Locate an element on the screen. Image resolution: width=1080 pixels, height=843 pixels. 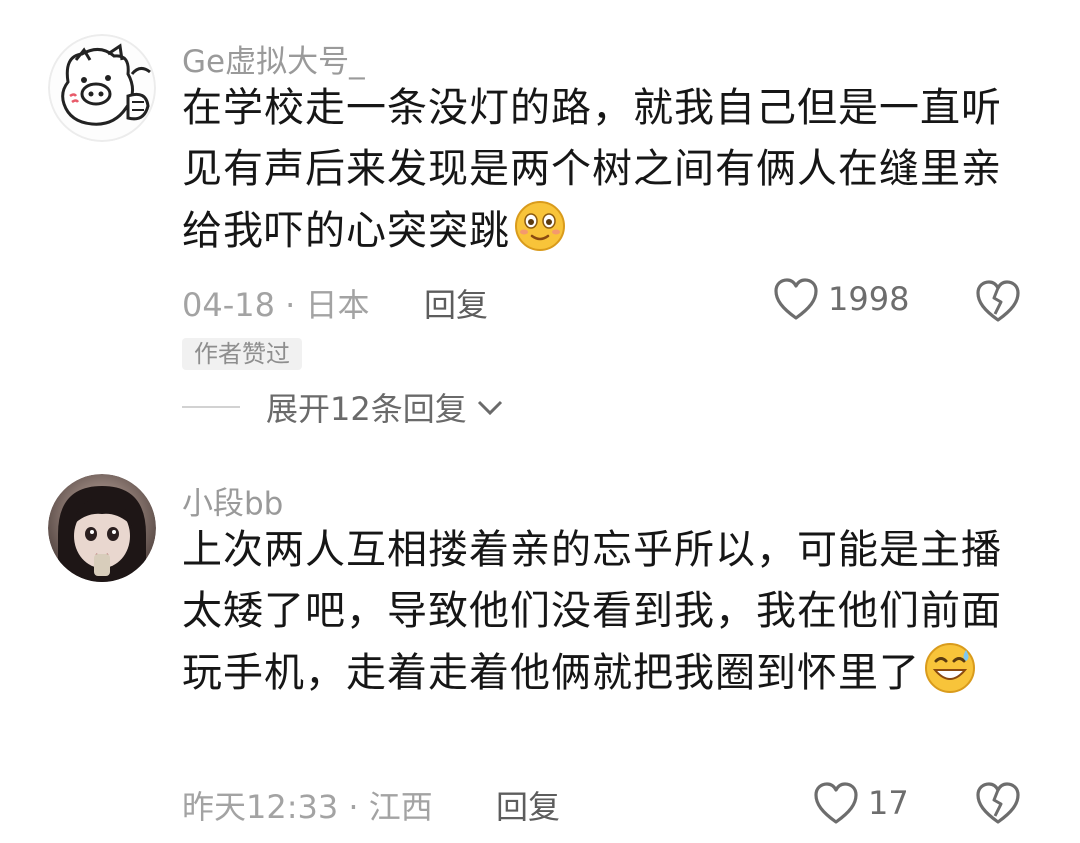
expand-replies-label: 展开12条回复 is located at coordinates (366, 409).